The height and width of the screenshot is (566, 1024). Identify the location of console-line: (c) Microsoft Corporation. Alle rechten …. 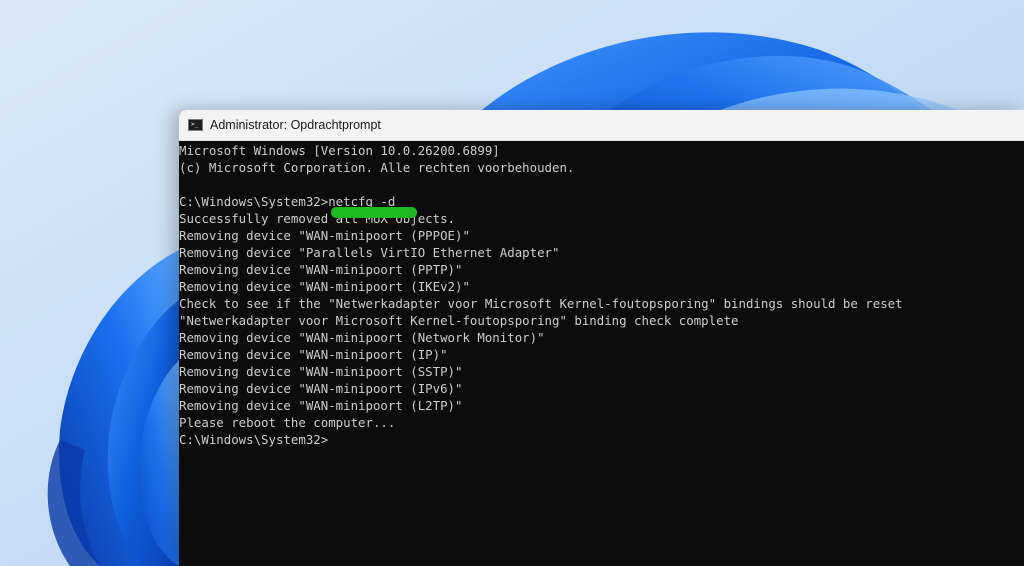
(377, 167).